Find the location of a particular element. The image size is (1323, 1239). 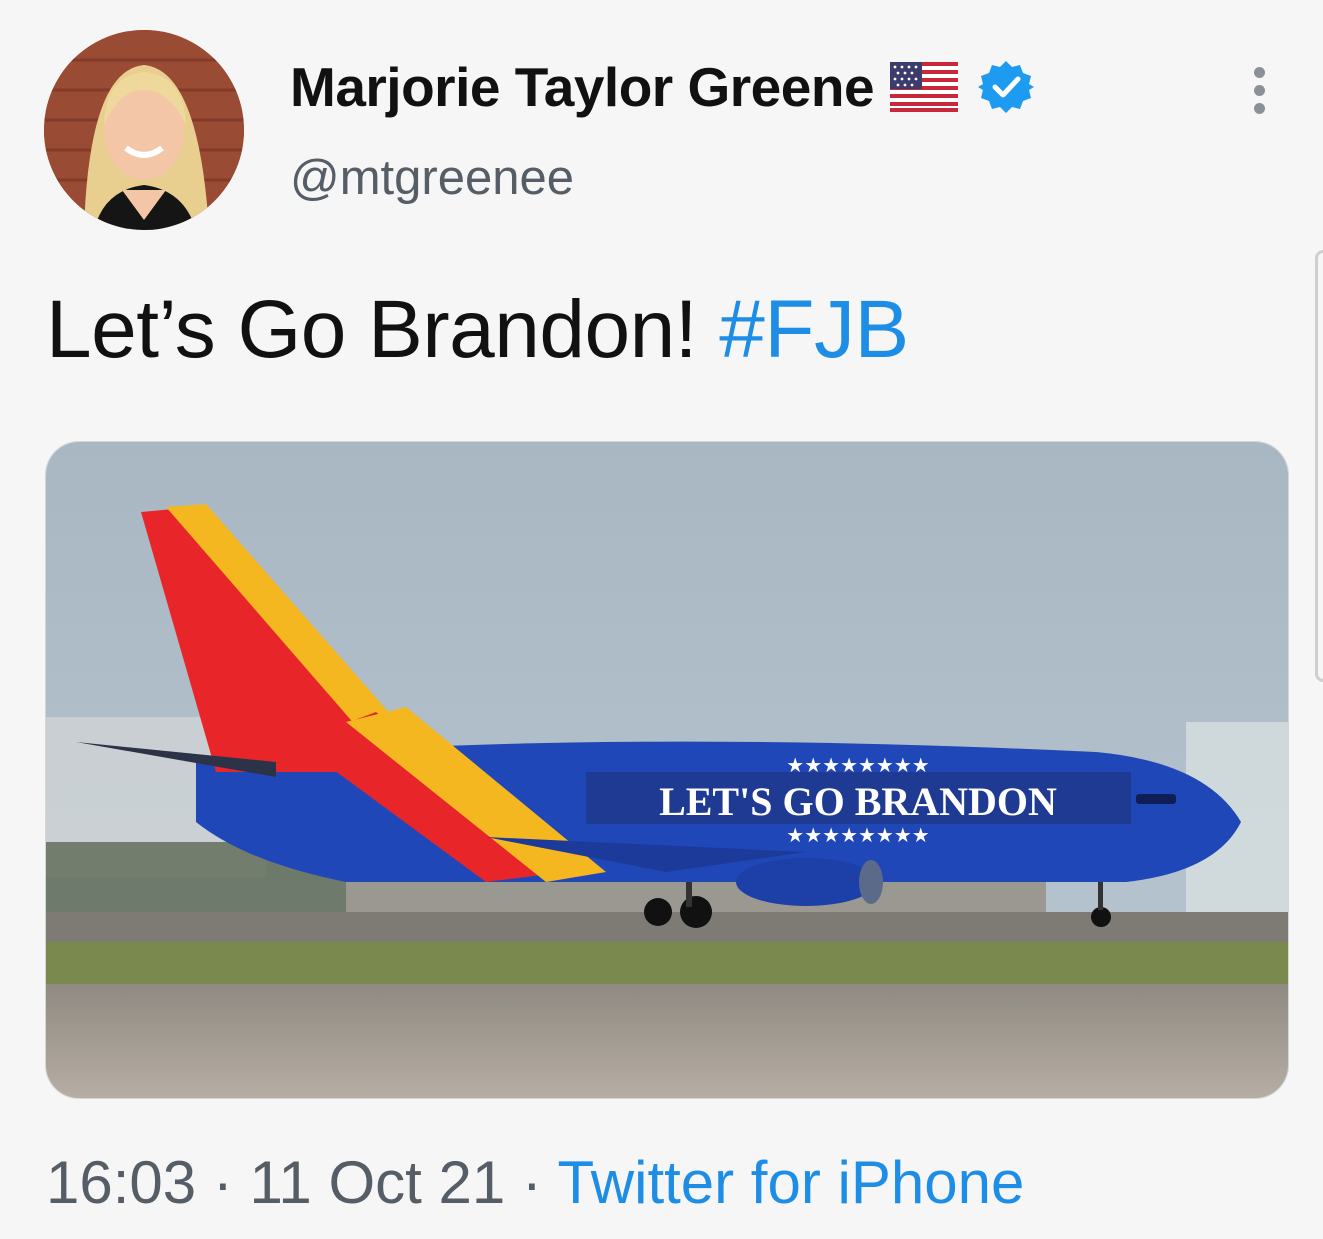

more-options-icon is located at coordinates (1260, 90).